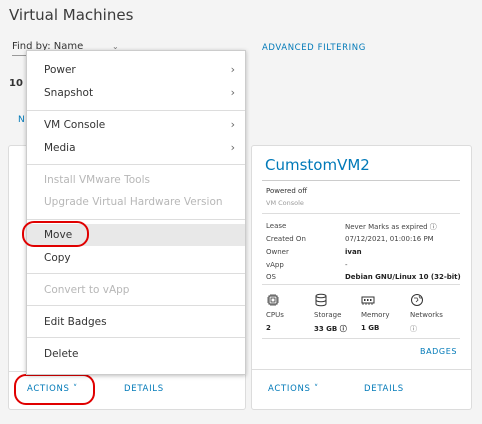 This screenshot has height=424, width=482. What do you see at coordinates (55, 234) in the screenshot?
I see `highlight-ring-move` at bounding box center [55, 234].